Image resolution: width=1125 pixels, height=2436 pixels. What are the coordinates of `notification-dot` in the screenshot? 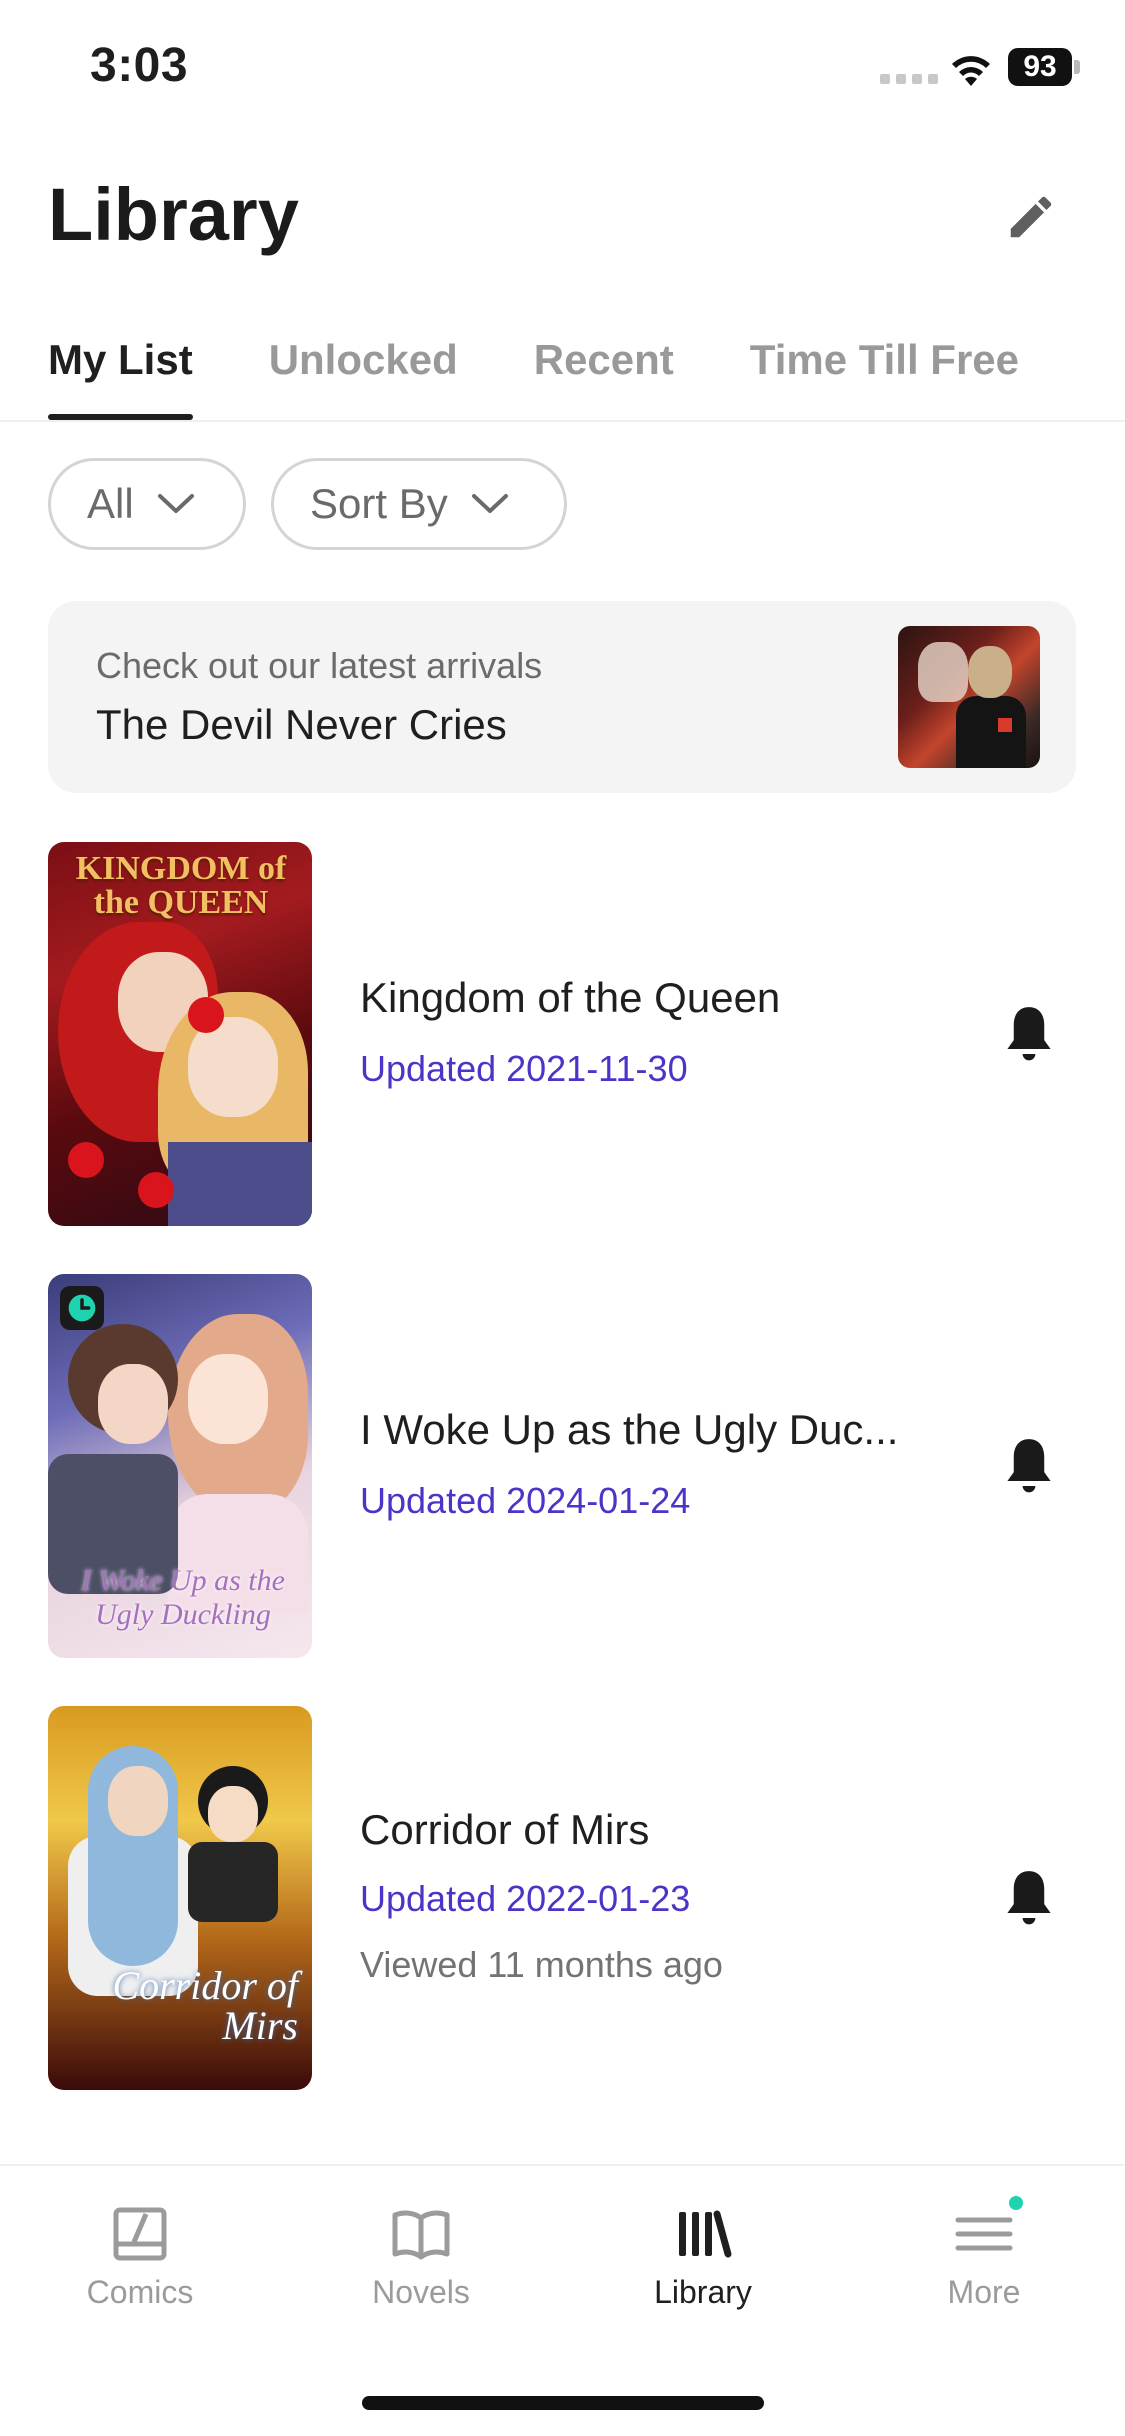 It's located at (1016, 2203).